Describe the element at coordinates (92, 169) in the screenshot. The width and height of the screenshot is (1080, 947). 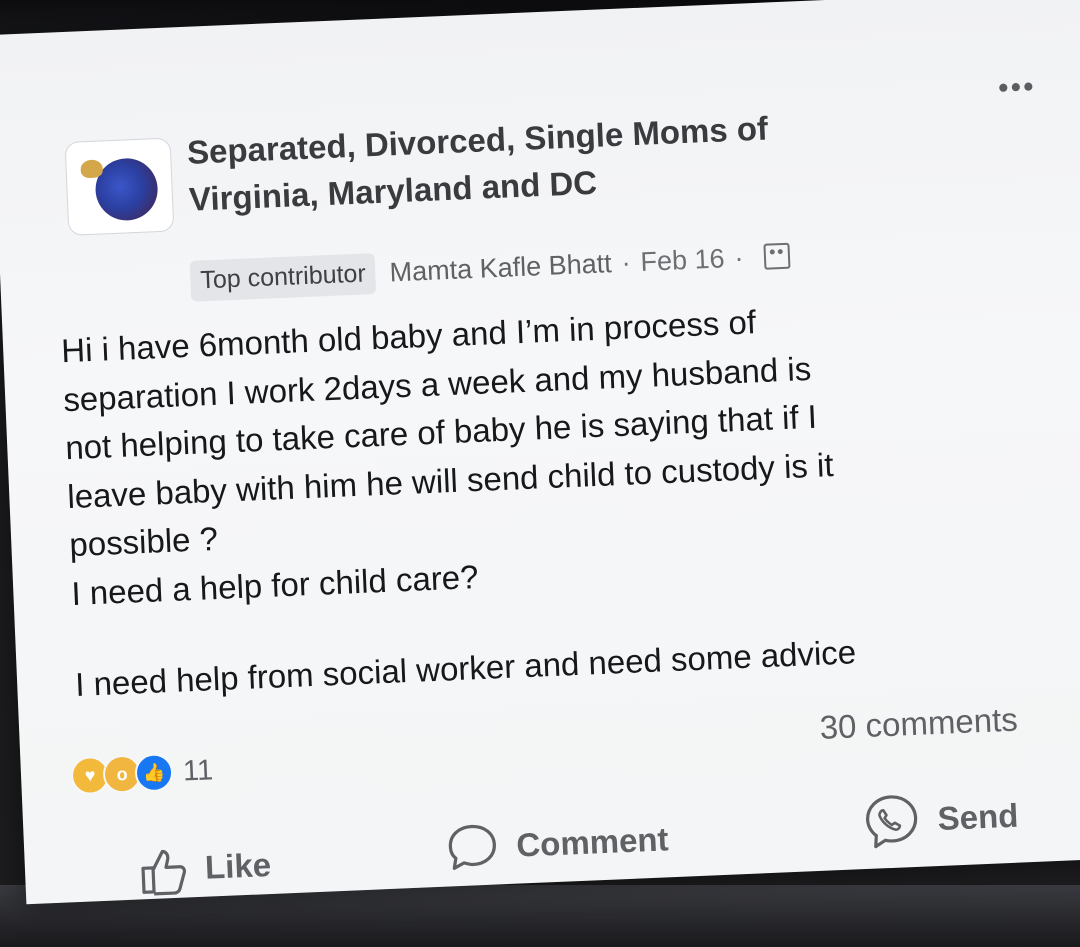
I see `avatar-sticker` at that location.